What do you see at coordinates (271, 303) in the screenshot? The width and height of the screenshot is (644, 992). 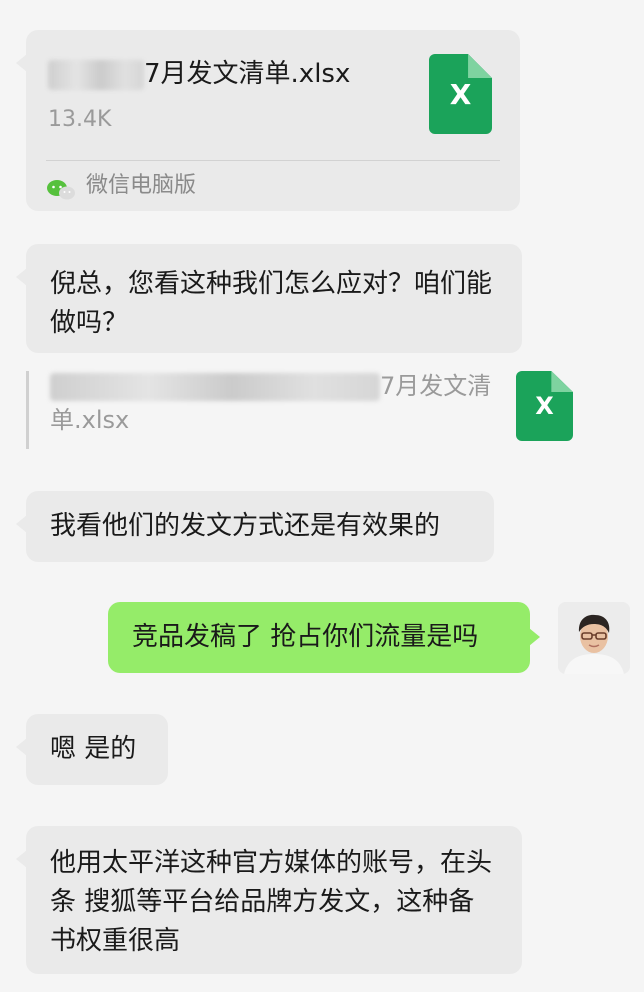 I see `message-text: 倪总，您看这种我们怎么应对？咱们能做吗？` at bounding box center [271, 303].